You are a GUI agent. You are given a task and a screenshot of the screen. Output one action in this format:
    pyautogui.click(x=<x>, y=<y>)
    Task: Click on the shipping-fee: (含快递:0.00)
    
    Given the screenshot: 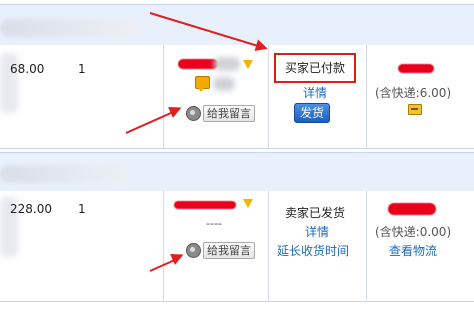 What is the action you would take?
    pyautogui.click(x=413, y=232)
    